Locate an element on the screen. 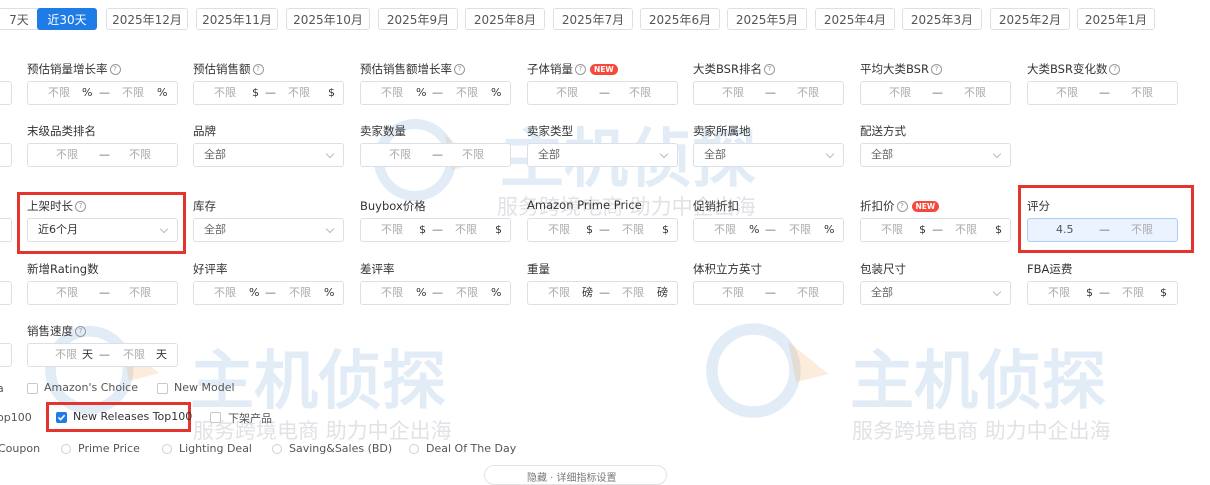 This screenshot has width=1210, height=485. tab-2025-3: 2025年3月 is located at coordinates (942, 19).